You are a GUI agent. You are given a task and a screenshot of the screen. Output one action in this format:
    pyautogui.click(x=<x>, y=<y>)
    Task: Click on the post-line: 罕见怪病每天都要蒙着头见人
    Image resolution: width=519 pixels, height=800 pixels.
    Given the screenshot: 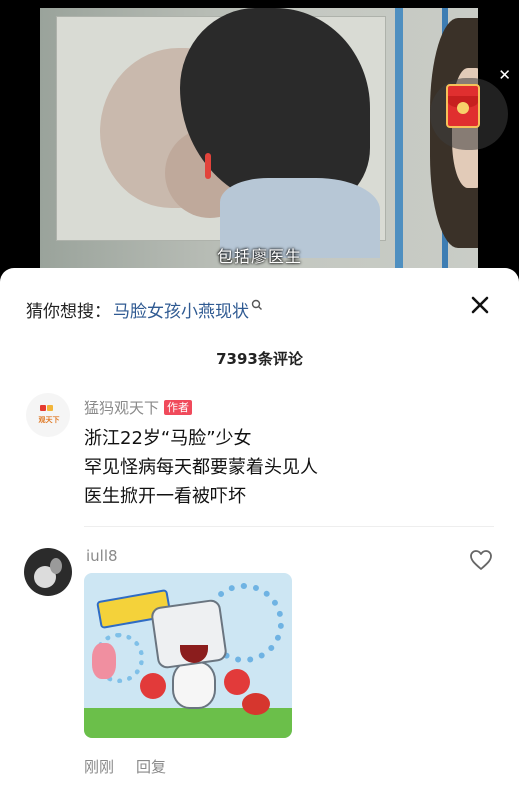 What is the action you would take?
    pyautogui.click(x=201, y=467)
    